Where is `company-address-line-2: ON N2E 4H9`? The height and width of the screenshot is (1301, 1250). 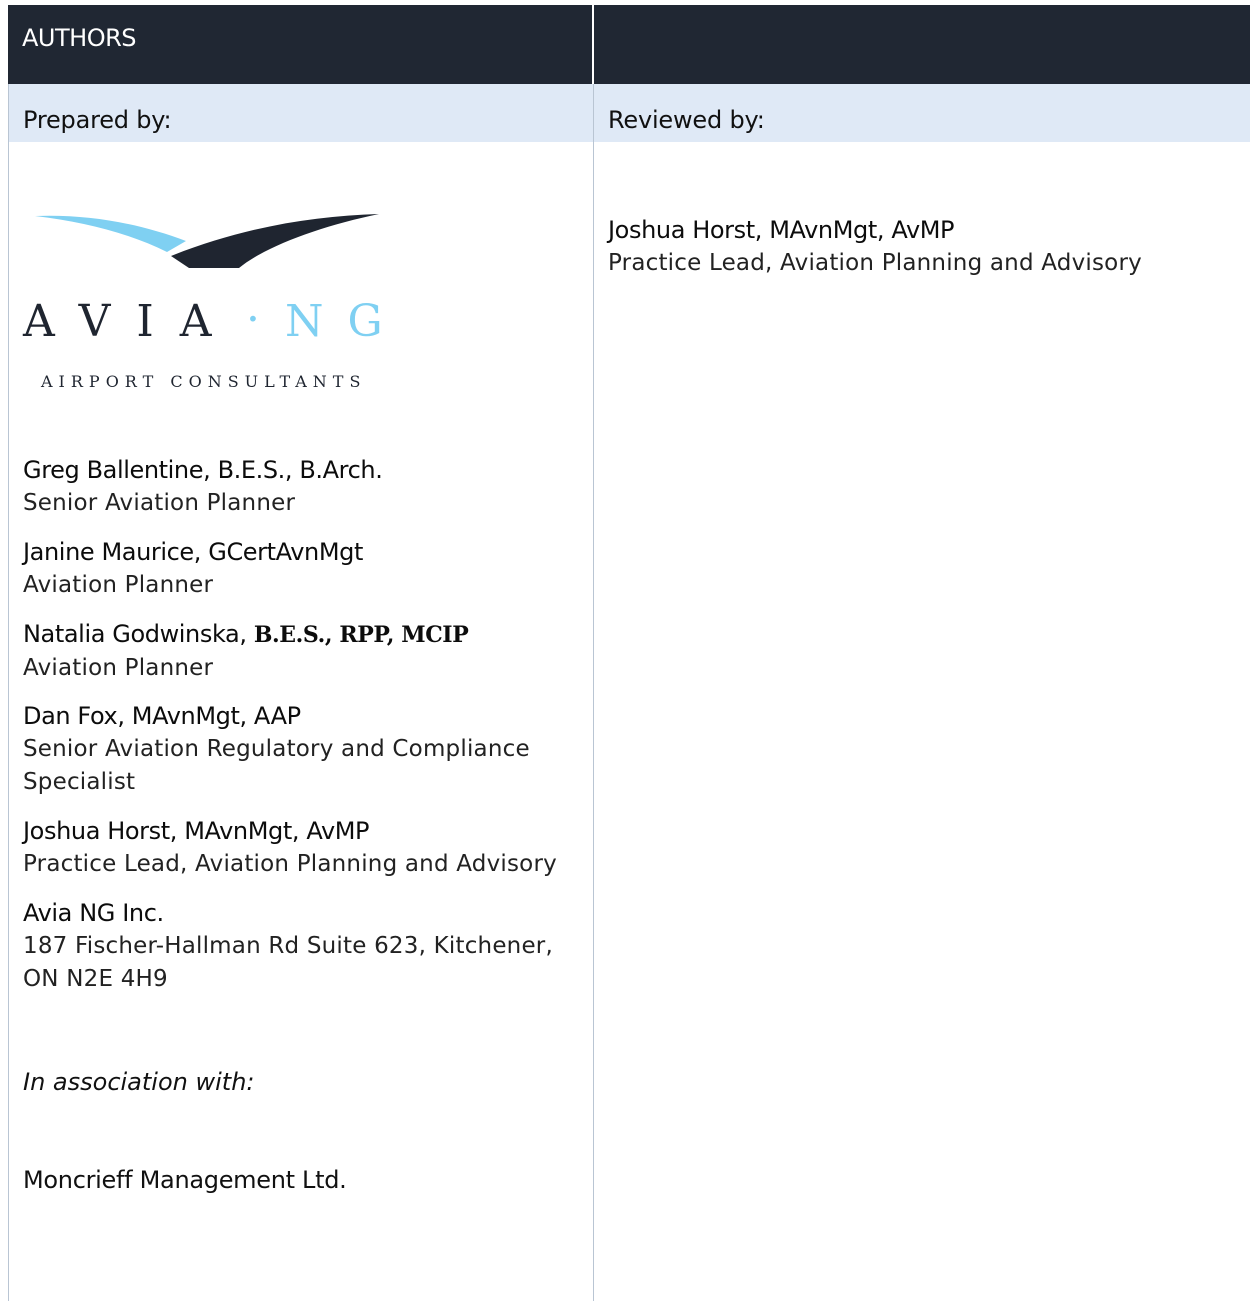 company-address-line-2: ON N2E 4H9 is located at coordinates (95, 979).